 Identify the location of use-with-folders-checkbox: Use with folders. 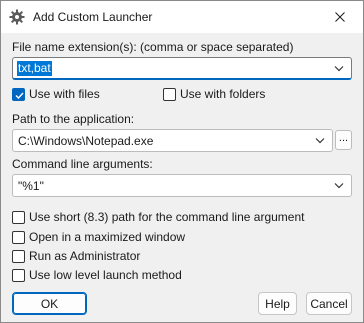
(214, 94).